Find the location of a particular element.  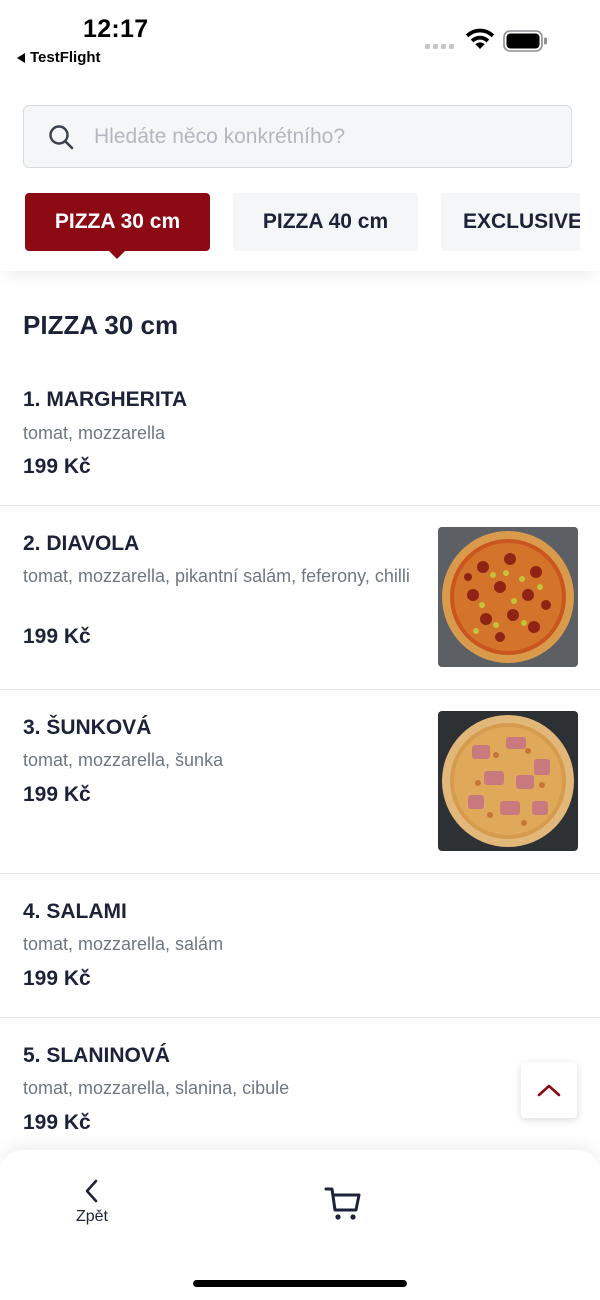

item-description: tomat, mozzarella, slanina, cibule is located at coordinates (156, 1088).